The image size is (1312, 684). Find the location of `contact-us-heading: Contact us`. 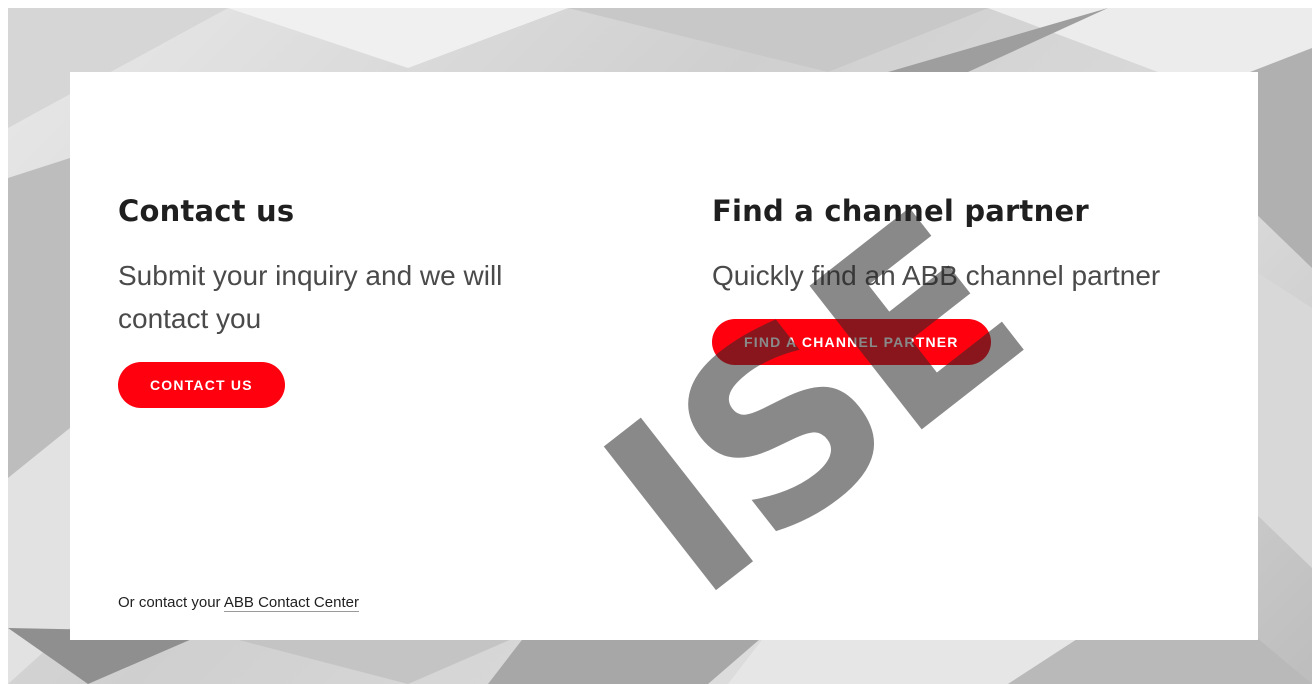

contact-us-heading: Contact us is located at coordinates (206, 211).